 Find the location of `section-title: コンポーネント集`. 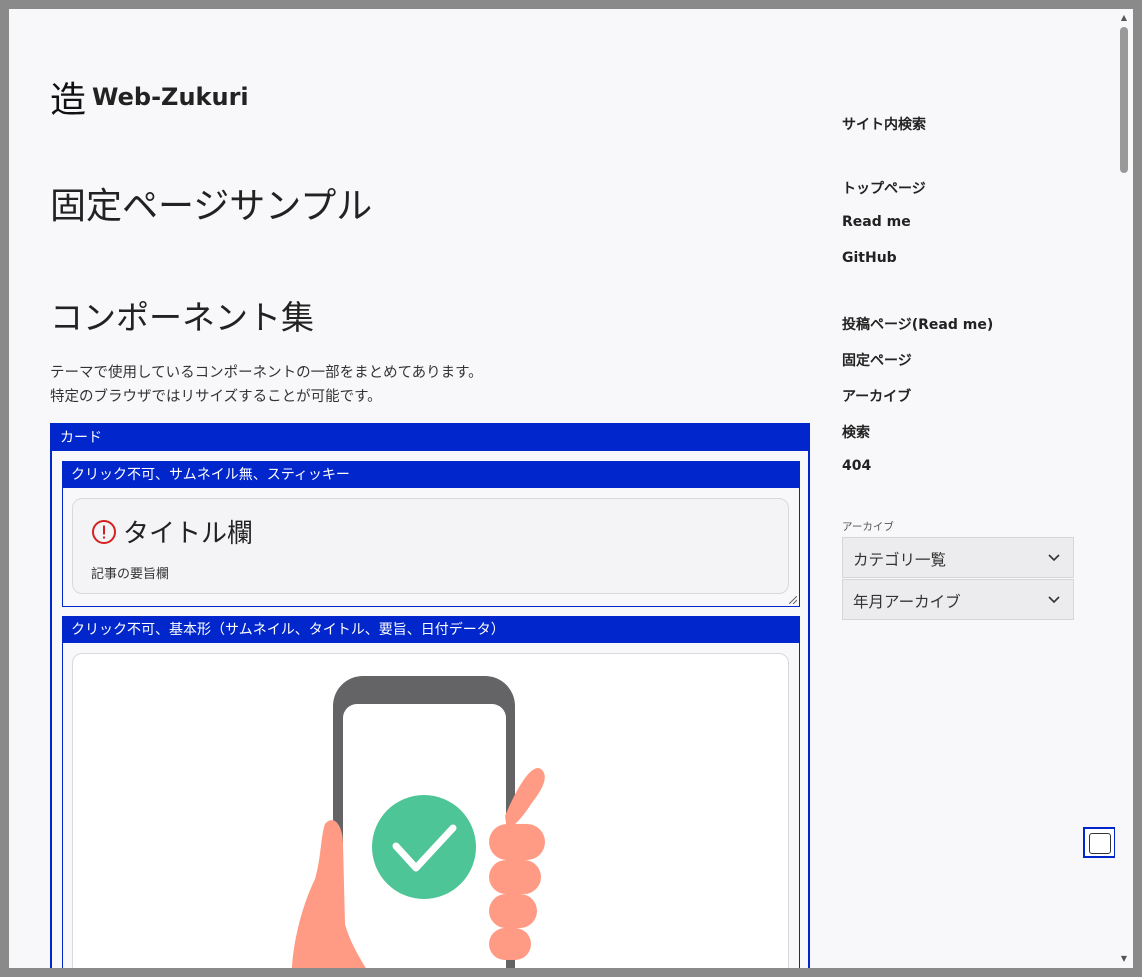

section-title: コンポーネント集 is located at coordinates (182, 317).